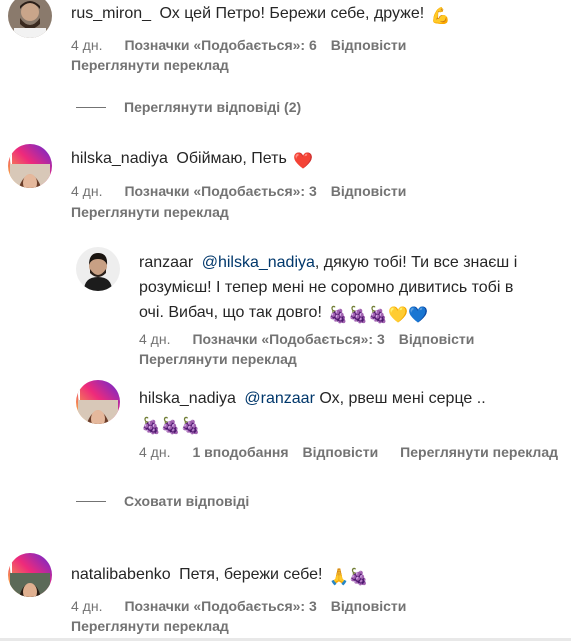  I want to click on mention-link: @ranzaar, so click(279, 398).